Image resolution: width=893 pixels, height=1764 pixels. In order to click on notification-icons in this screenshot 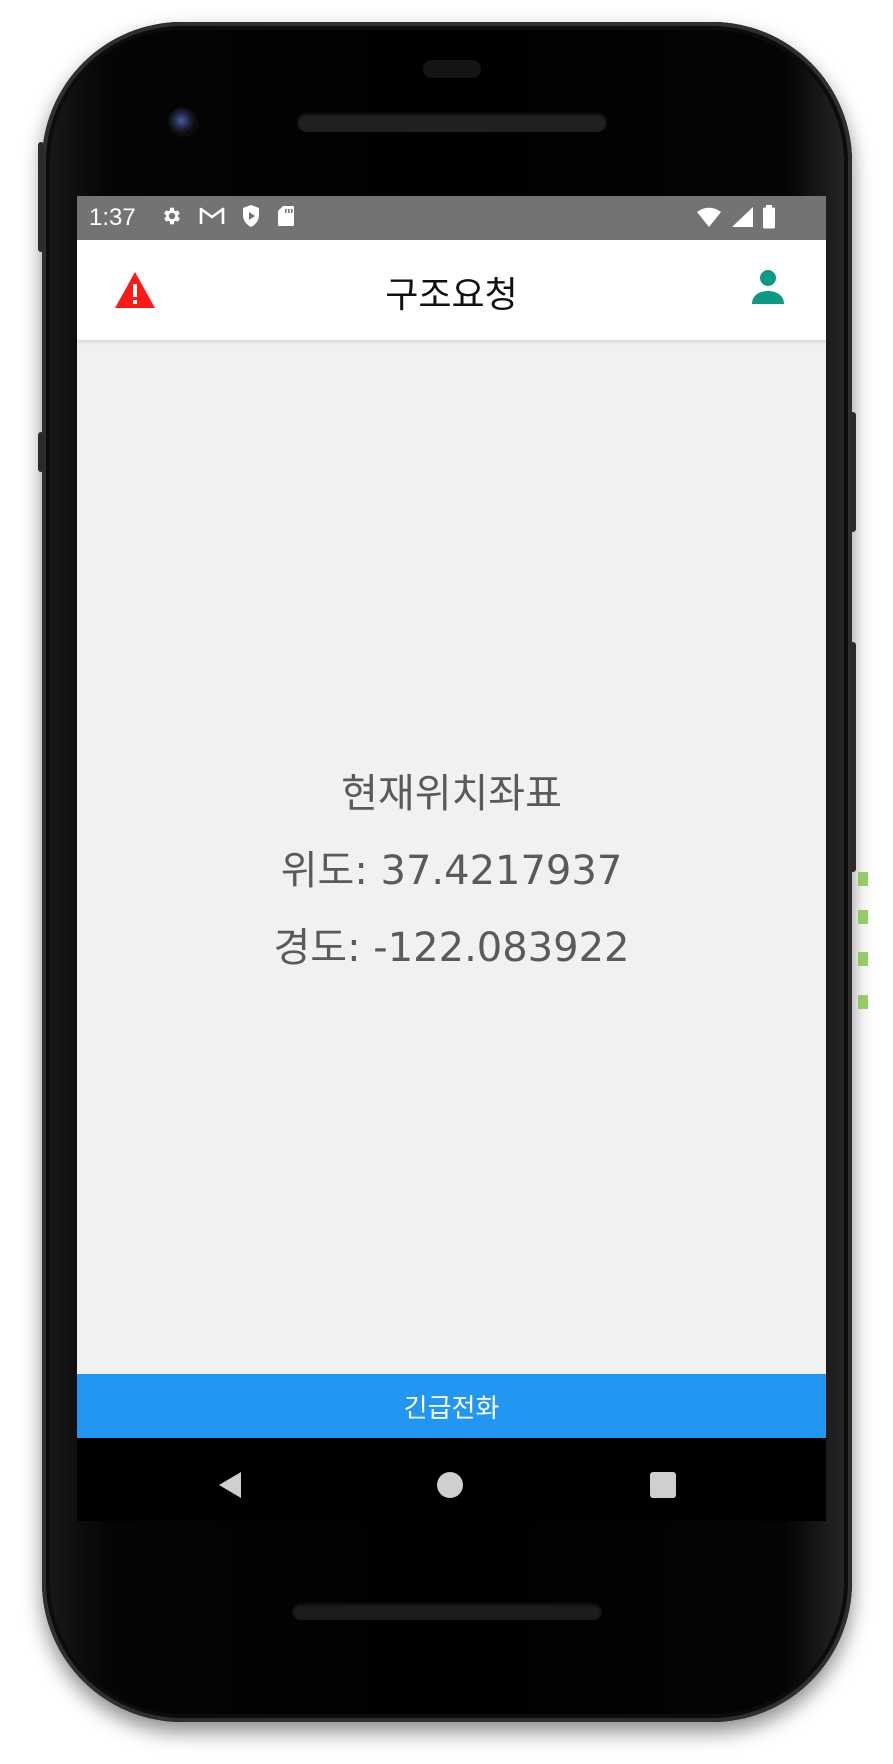, I will do `click(228, 216)`.